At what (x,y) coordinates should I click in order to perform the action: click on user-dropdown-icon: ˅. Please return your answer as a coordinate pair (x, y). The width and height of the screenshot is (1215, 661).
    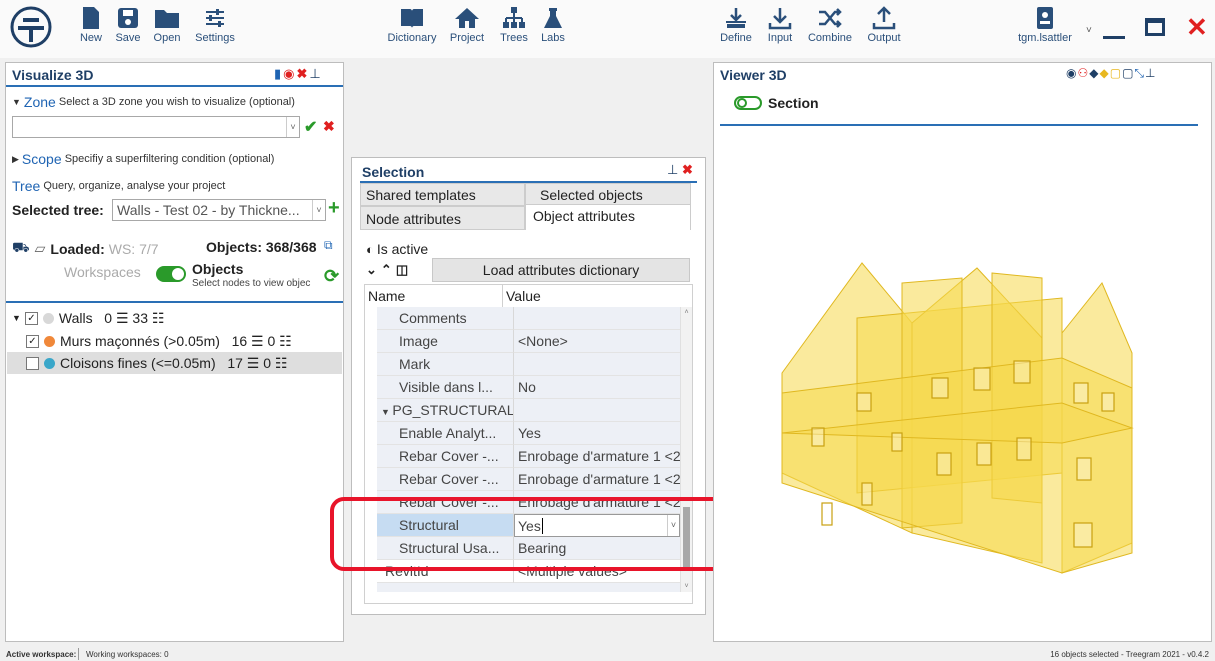
    Looking at the image, I should click on (1091, 30).